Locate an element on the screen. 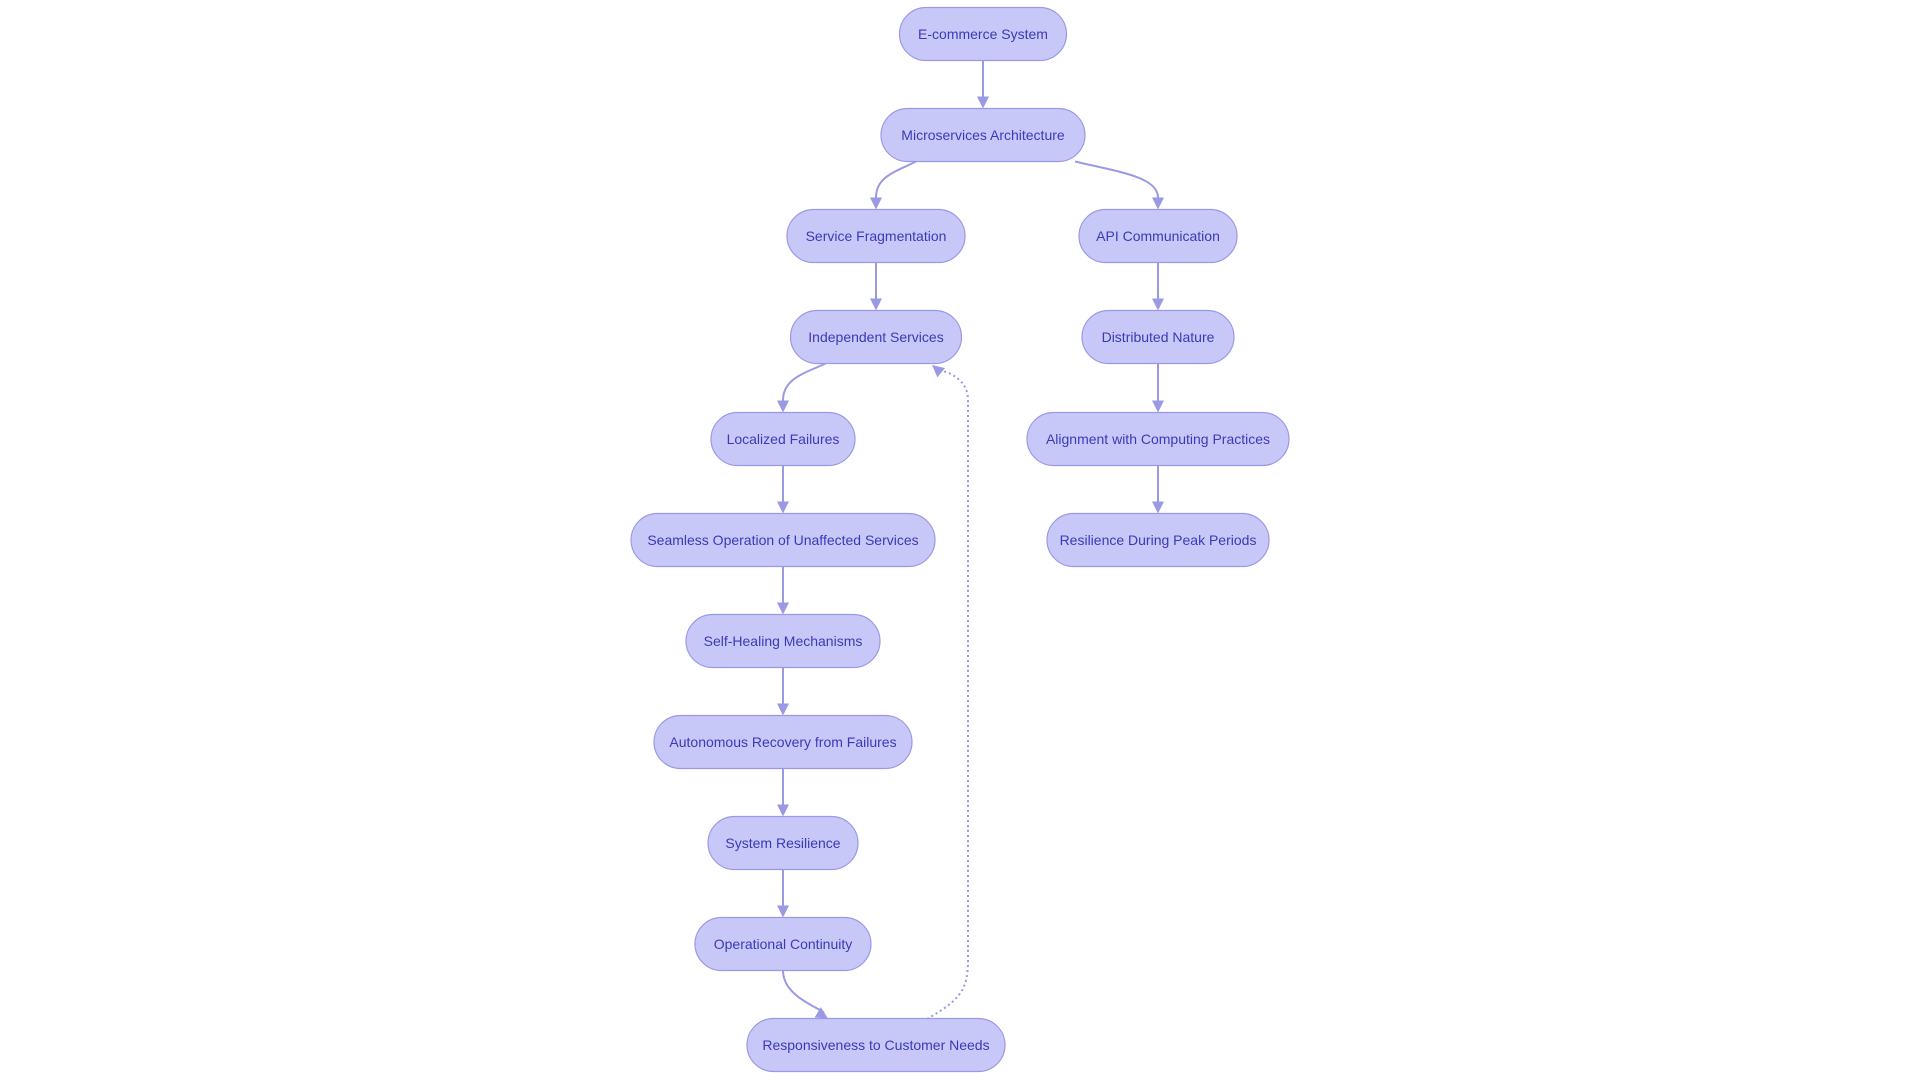 The height and width of the screenshot is (1080, 1920). node-microservices-architecture: Microservices Architecture is located at coordinates (983, 135).